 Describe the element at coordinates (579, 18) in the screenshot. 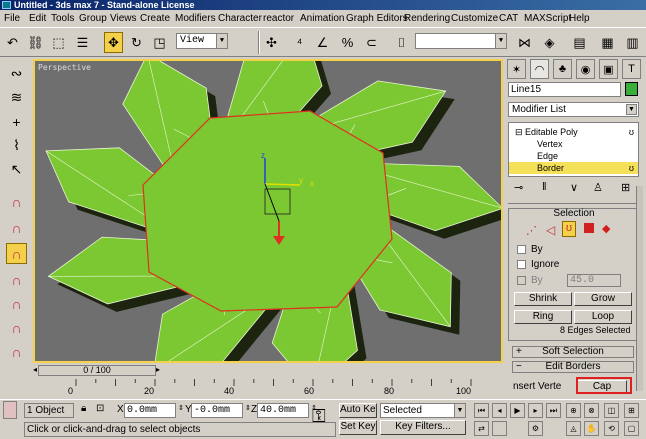

I see `menu-help: Help` at that location.